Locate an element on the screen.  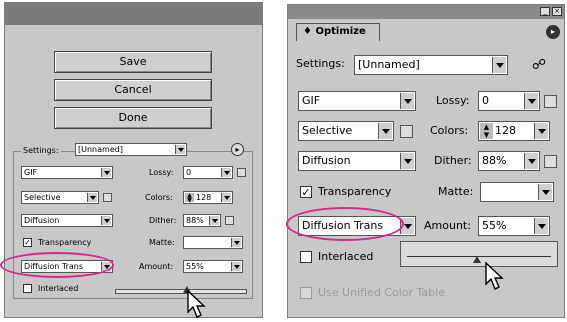
link-icon: ☍ is located at coordinates (539, 65).